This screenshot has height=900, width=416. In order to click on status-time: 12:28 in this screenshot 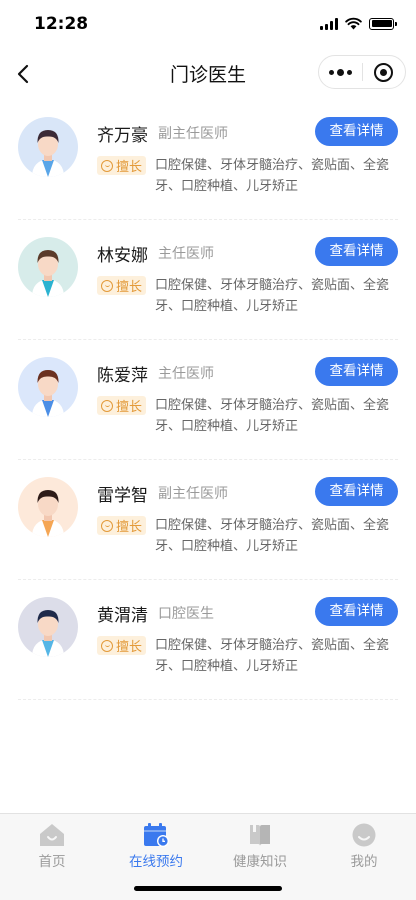, I will do `click(61, 24)`.